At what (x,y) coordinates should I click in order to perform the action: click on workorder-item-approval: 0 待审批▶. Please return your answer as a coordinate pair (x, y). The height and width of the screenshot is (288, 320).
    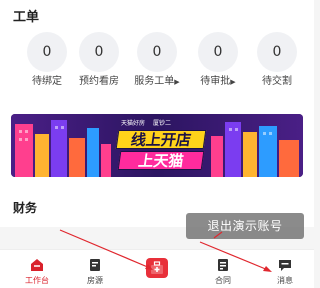
    Looking at the image, I should click on (218, 63).